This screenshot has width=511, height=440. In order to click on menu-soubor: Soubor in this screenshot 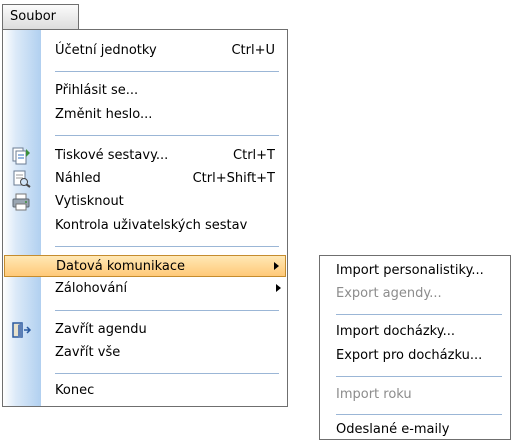, I will do `click(40, 17)`.